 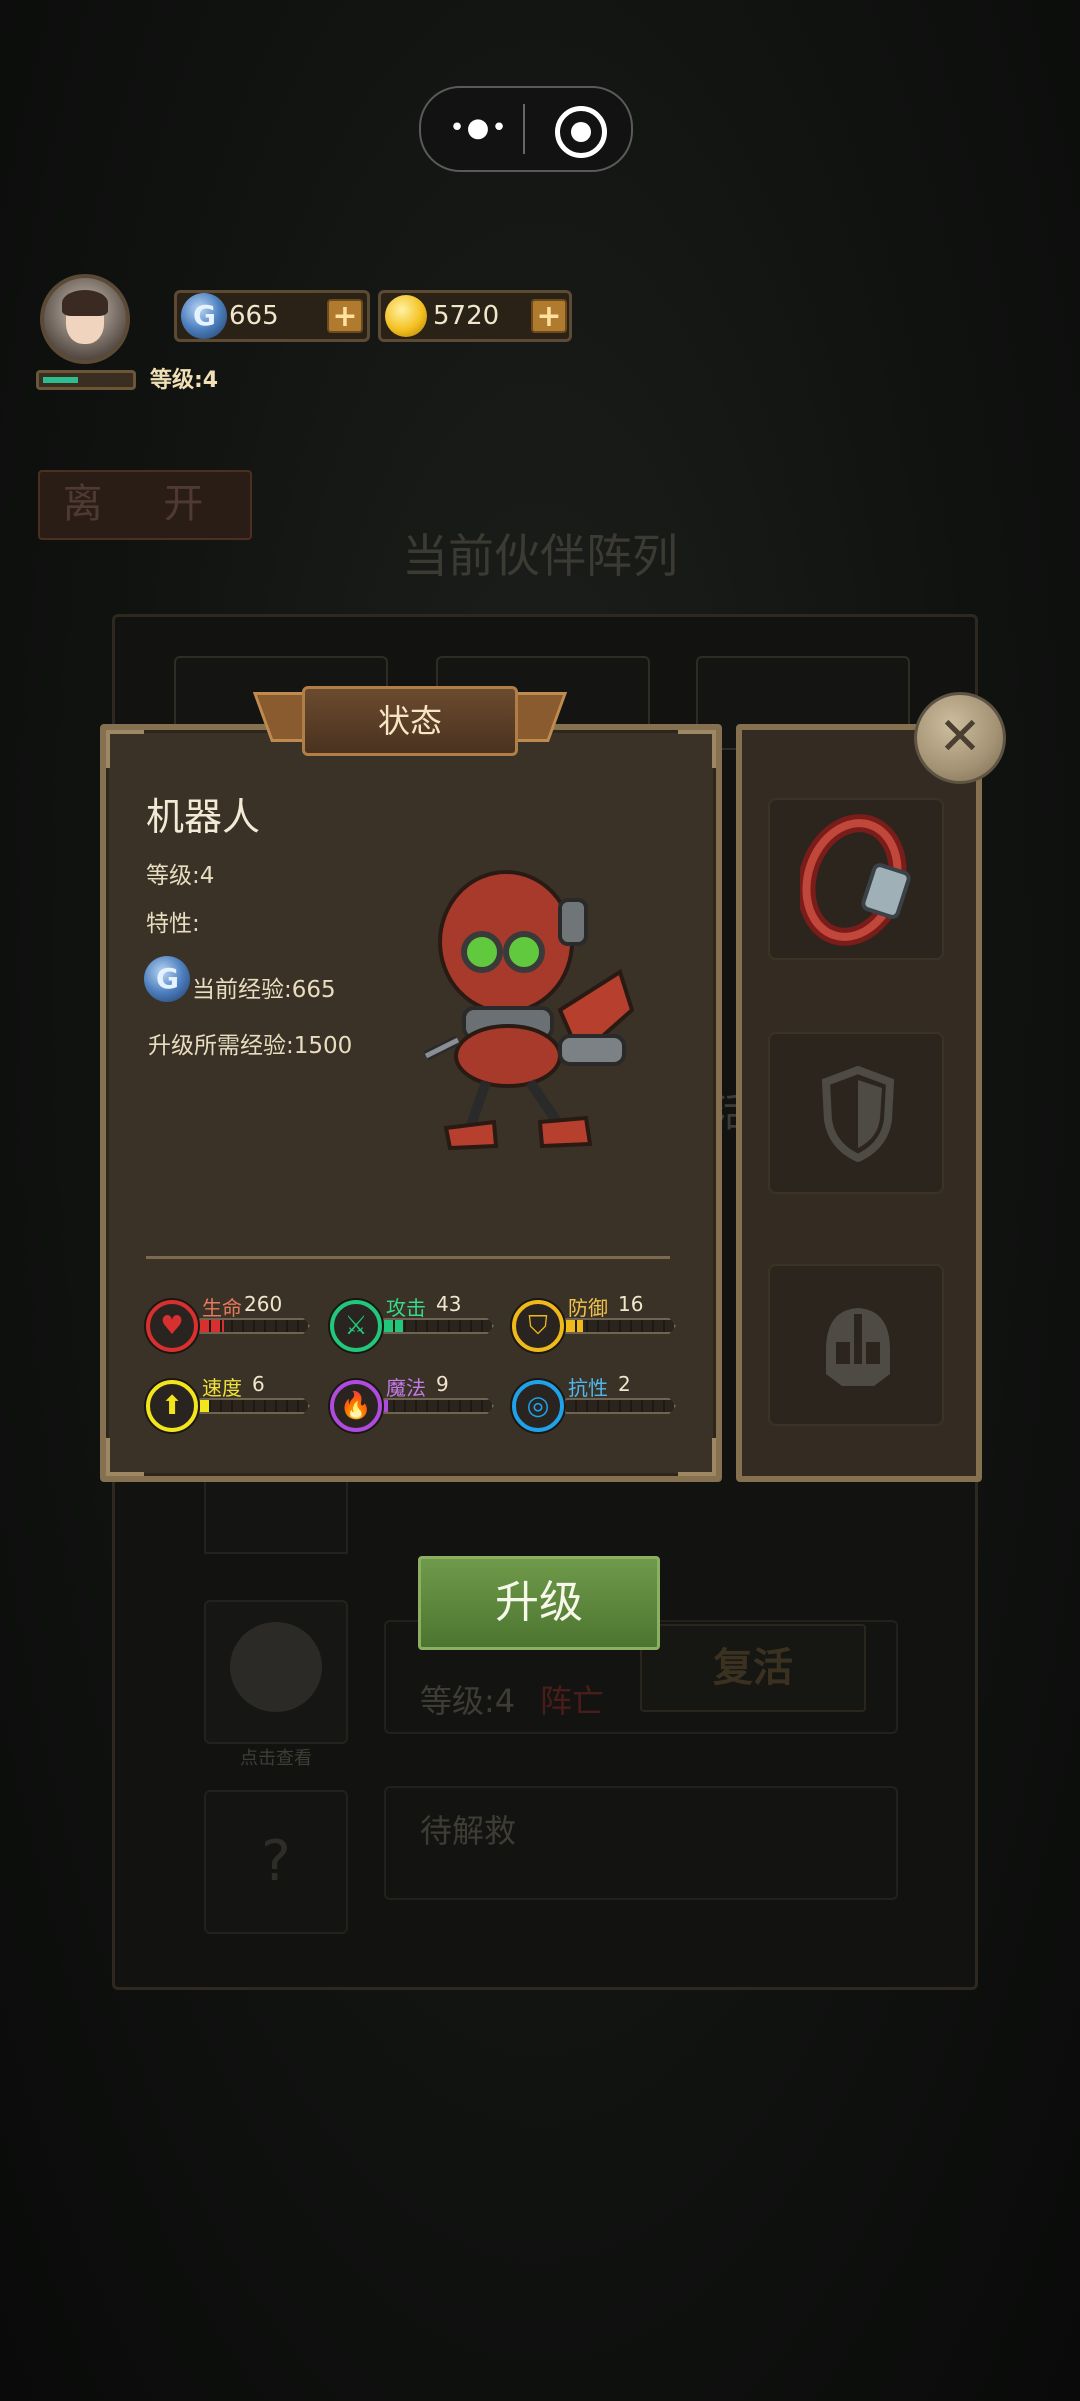 I want to click on stat-value: 2, so click(x=624, y=1384).